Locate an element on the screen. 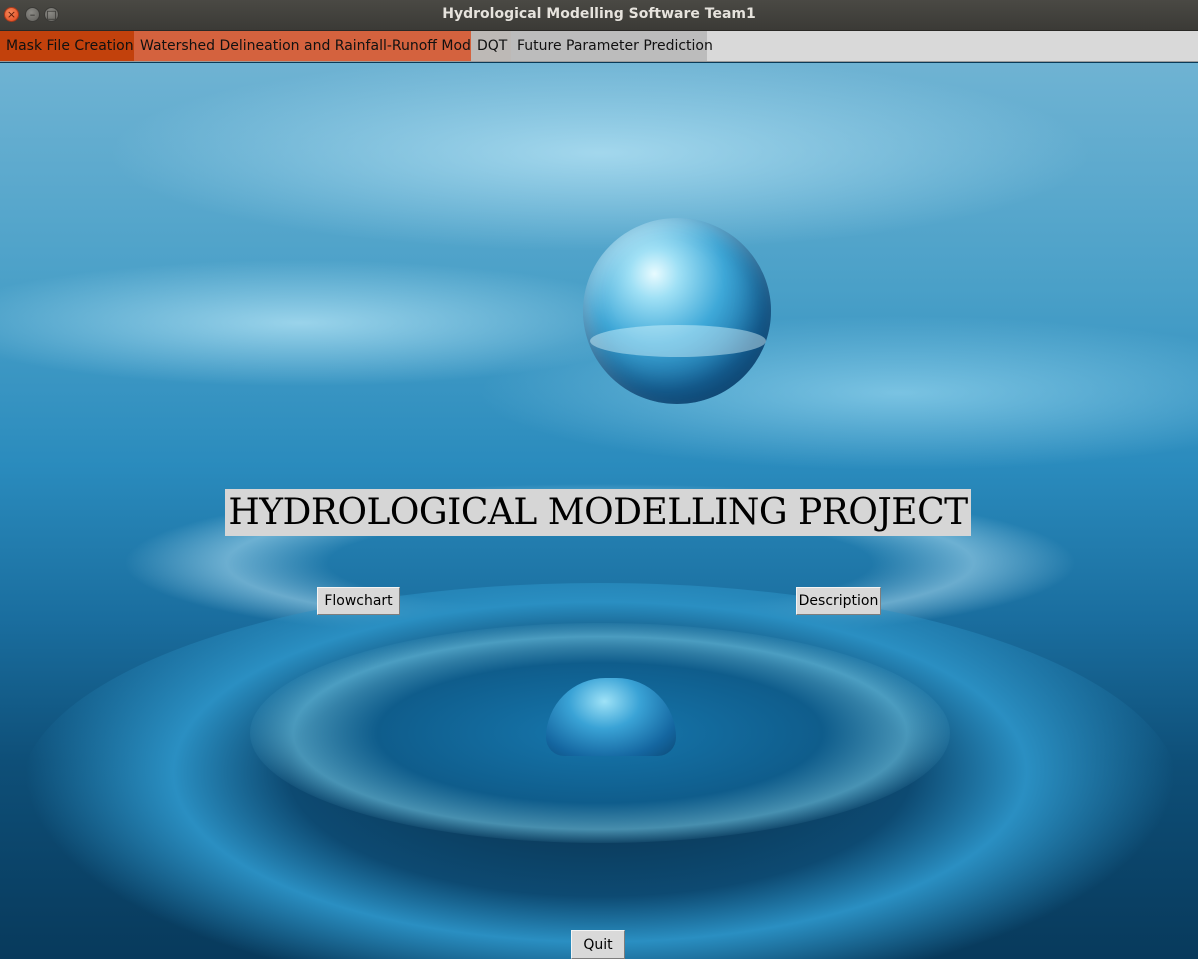 The width and height of the screenshot is (1198, 959). water-droplet is located at coordinates (677, 311).